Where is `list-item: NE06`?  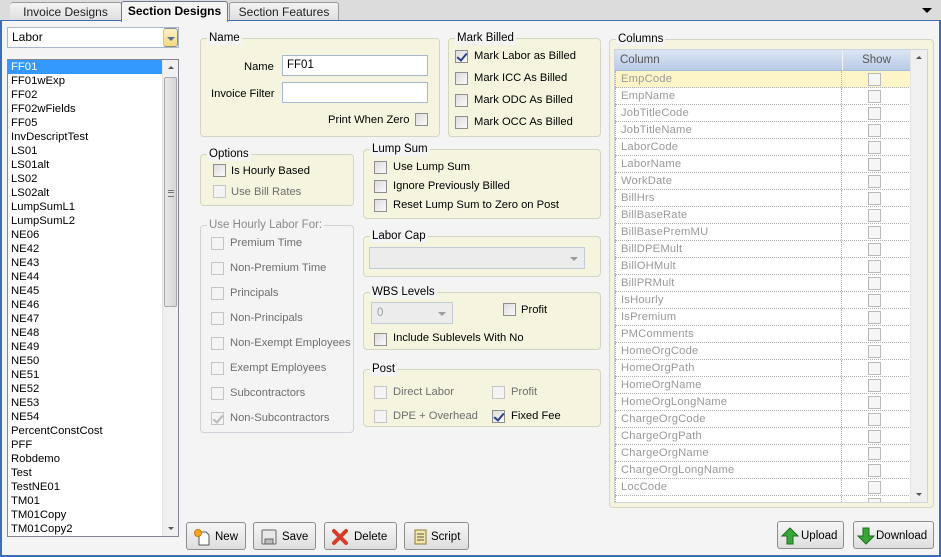 list-item: NE06 is located at coordinates (85, 235).